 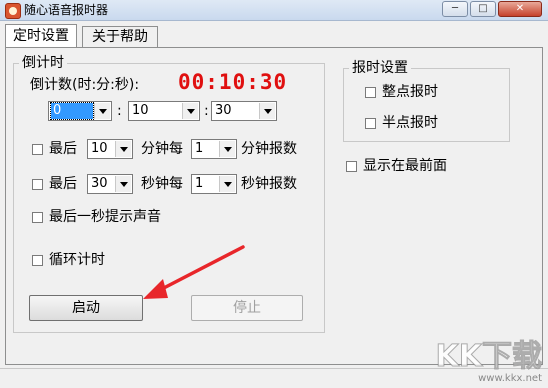 I want to click on watermark-brand: KK下载, so click(x=488, y=356).